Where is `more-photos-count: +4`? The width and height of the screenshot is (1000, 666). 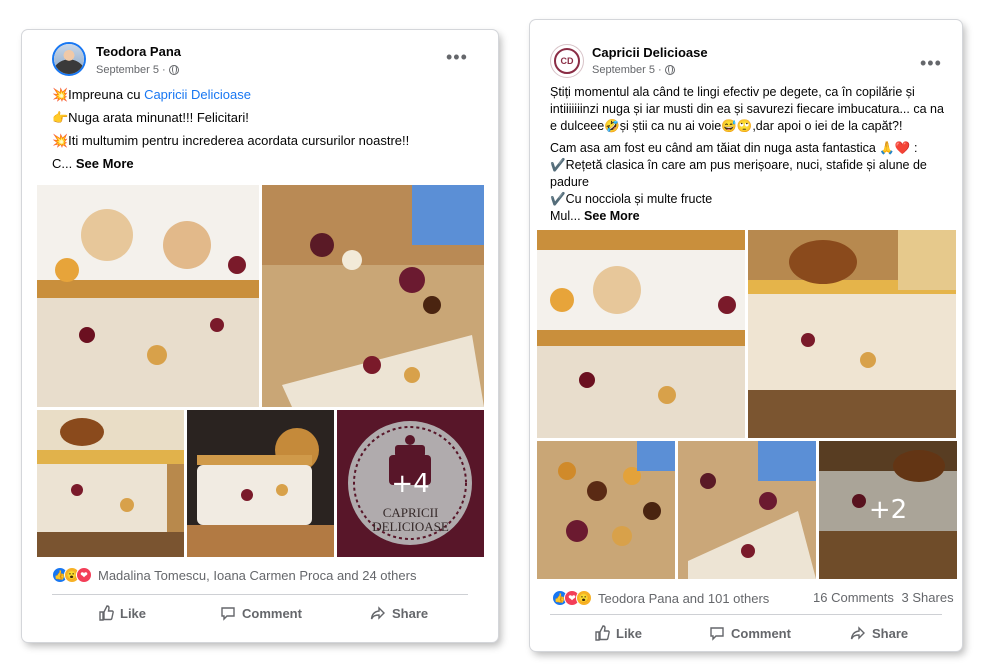
more-photos-count: +4 is located at coordinates (410, 483).